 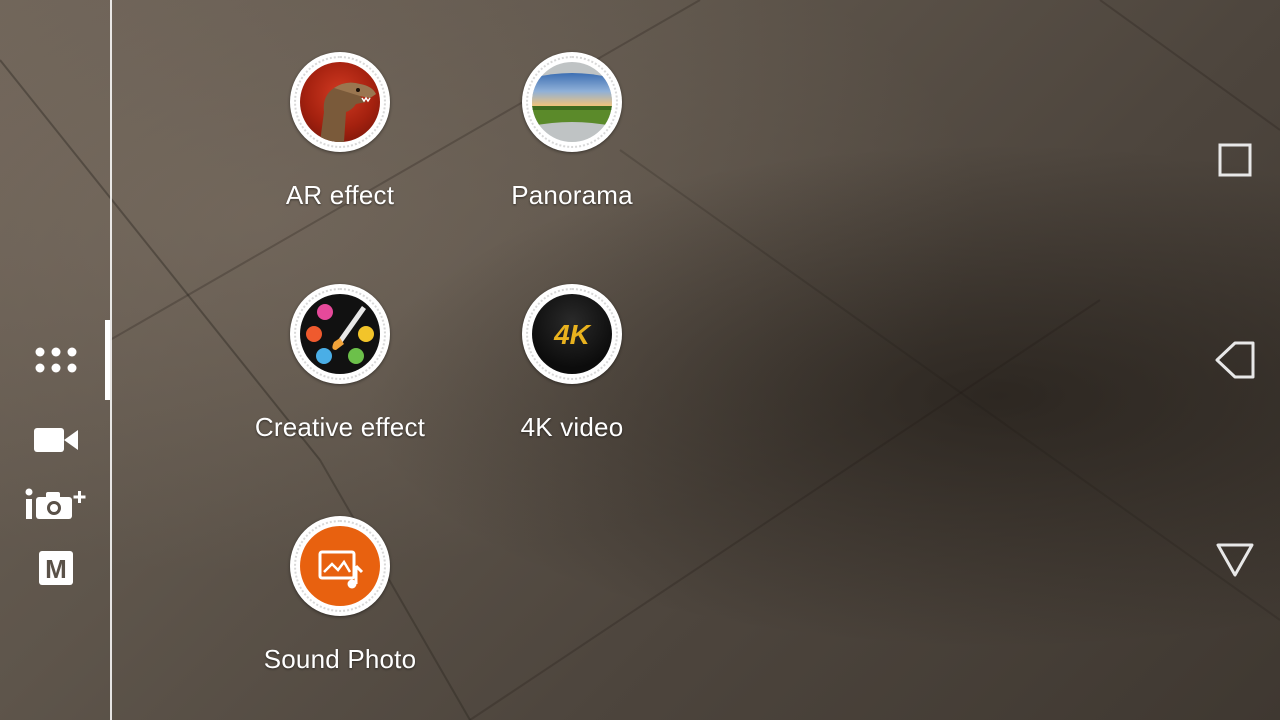 I want to click on down-triangle-icon, so click(x=1235, y=560).